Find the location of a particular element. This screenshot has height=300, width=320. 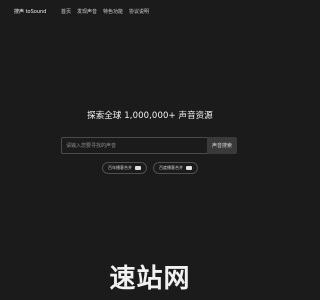

quick-actions: 百年播客合并 百度播客合并 is located at coordinates (150, 168).